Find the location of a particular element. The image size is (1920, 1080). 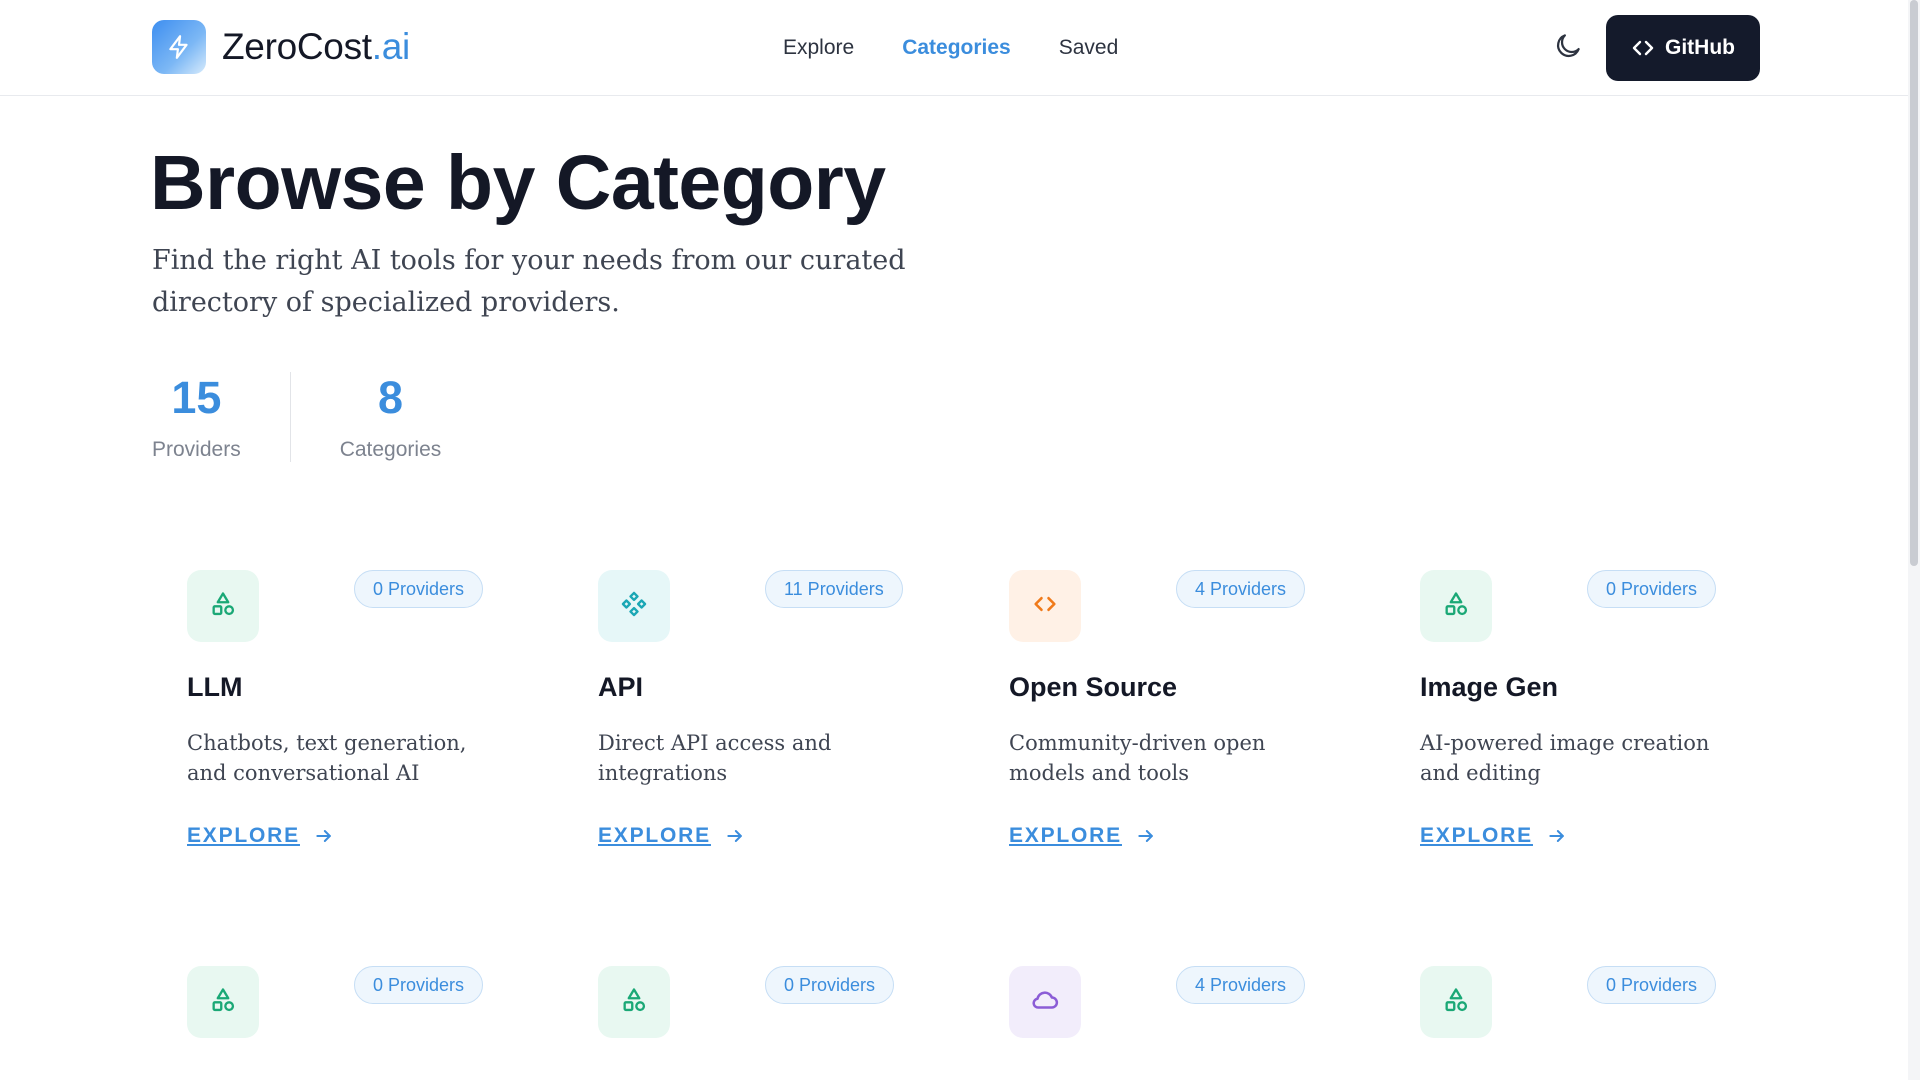

stat-label: Categories is located at coordinates (390, 449).